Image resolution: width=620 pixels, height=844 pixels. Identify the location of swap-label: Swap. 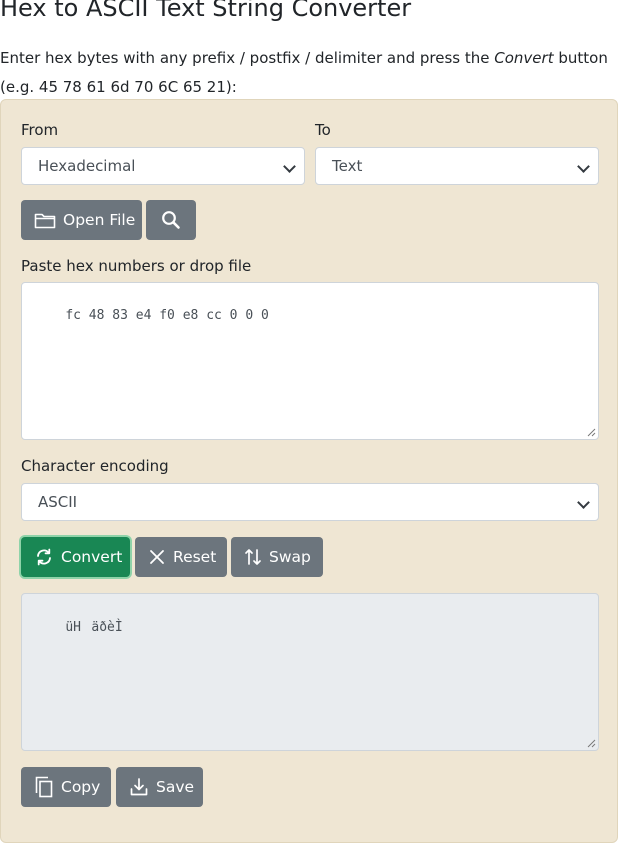
(290, 557).